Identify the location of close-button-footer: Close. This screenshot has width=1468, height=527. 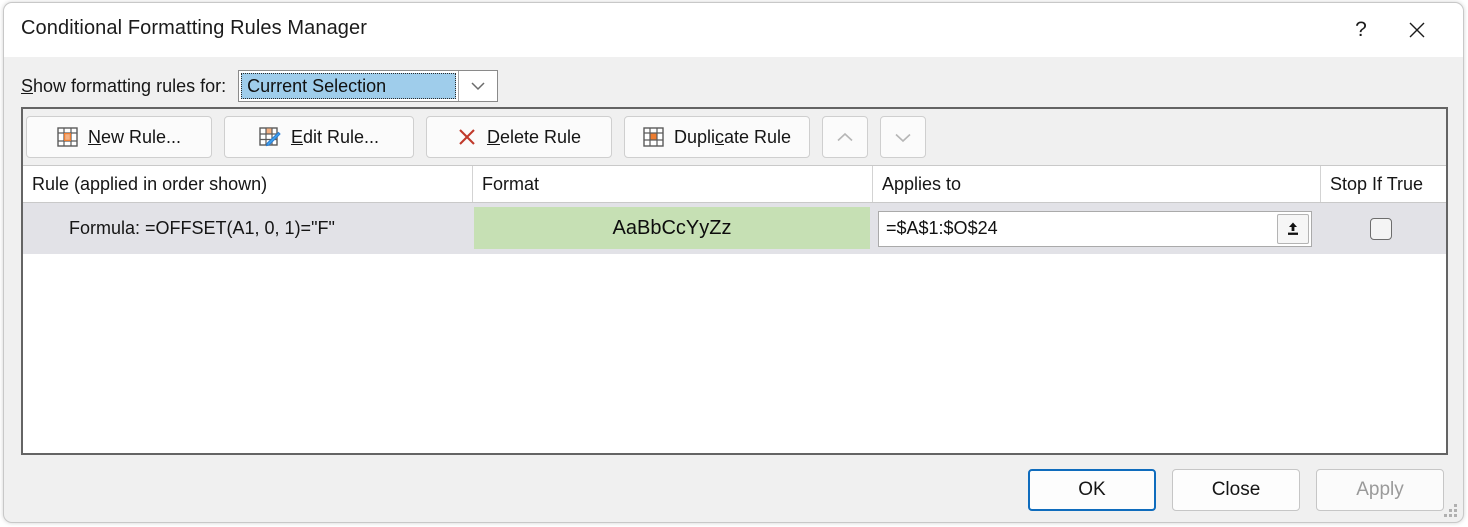
(1236, 490).